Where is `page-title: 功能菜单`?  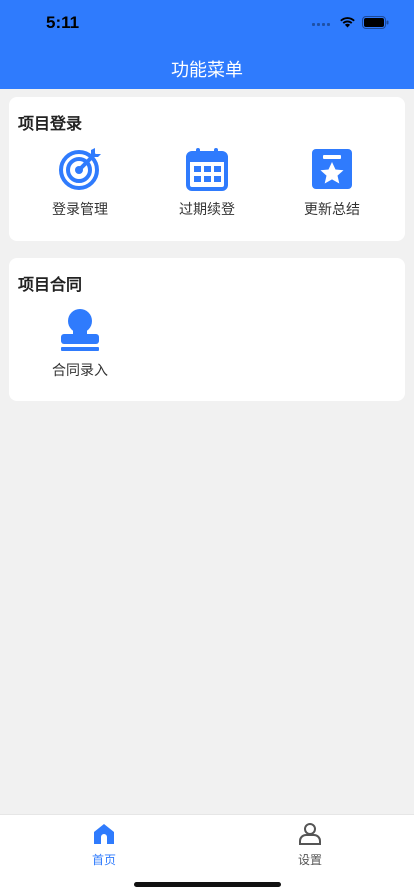
page-title: 功能菜单 is located at coordinates (207, 70).